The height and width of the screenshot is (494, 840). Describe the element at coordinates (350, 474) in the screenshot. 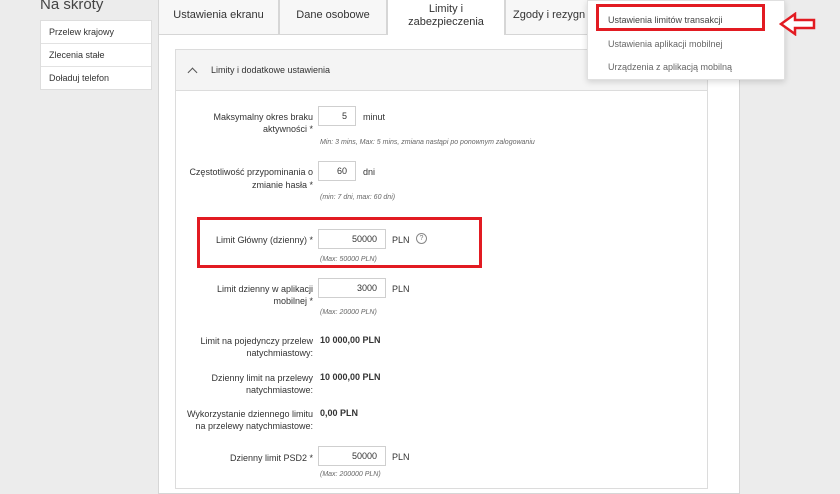

I see `psd2-limit-hint: (Max: 200000 PLN)` at that location.